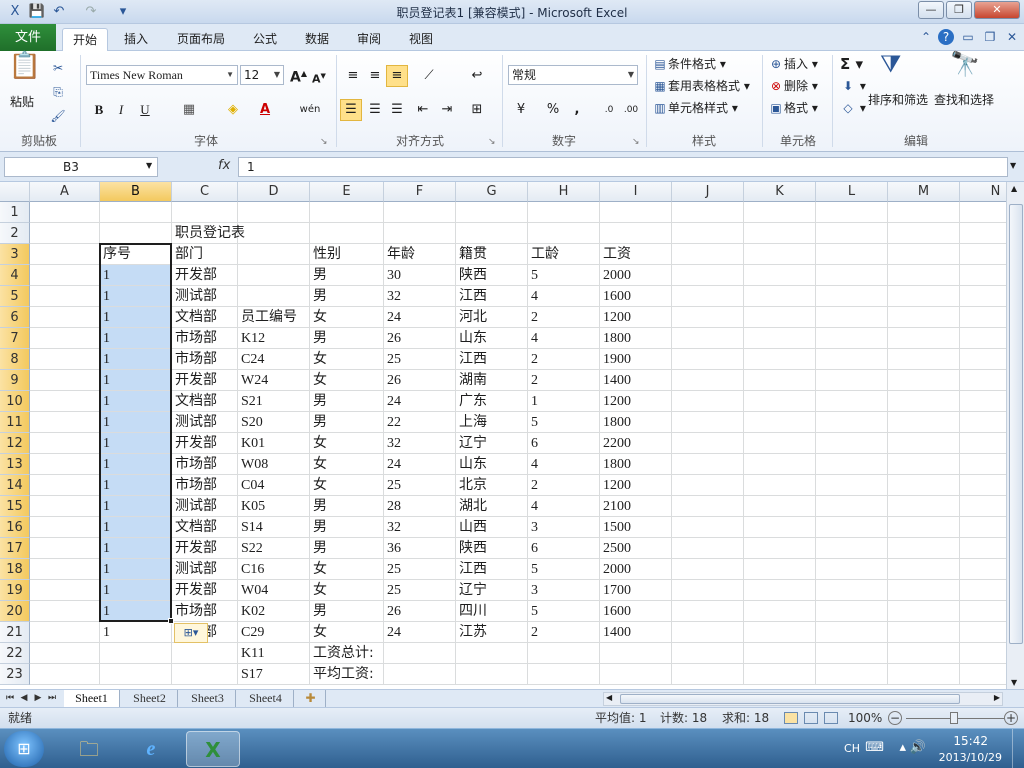 The height and width of the screenshot is (768, 1024). What do you see at coordinates (708, 254) in the screenshot?
I see `cell-j3` at bounding box center [708, 254].